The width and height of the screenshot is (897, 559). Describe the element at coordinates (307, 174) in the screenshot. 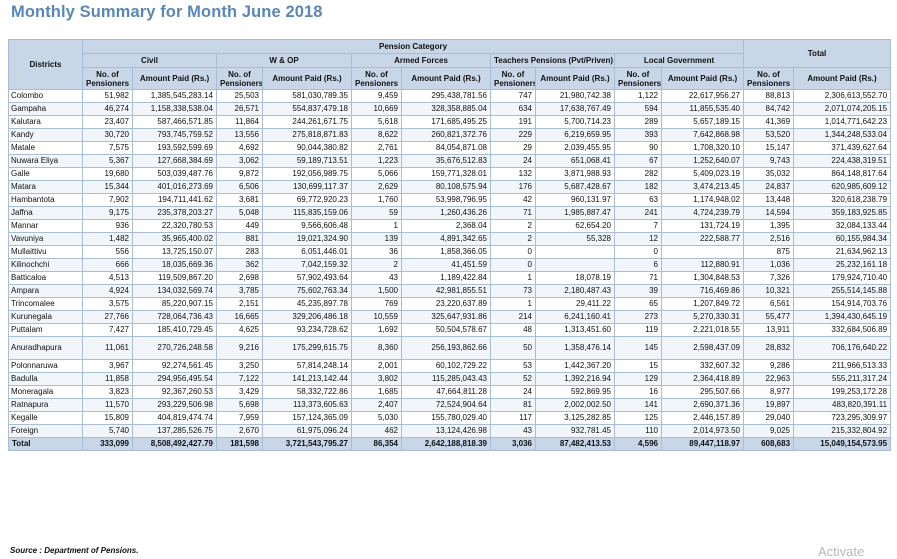

I see `amount-cell: 192,056,989.75` at that location.